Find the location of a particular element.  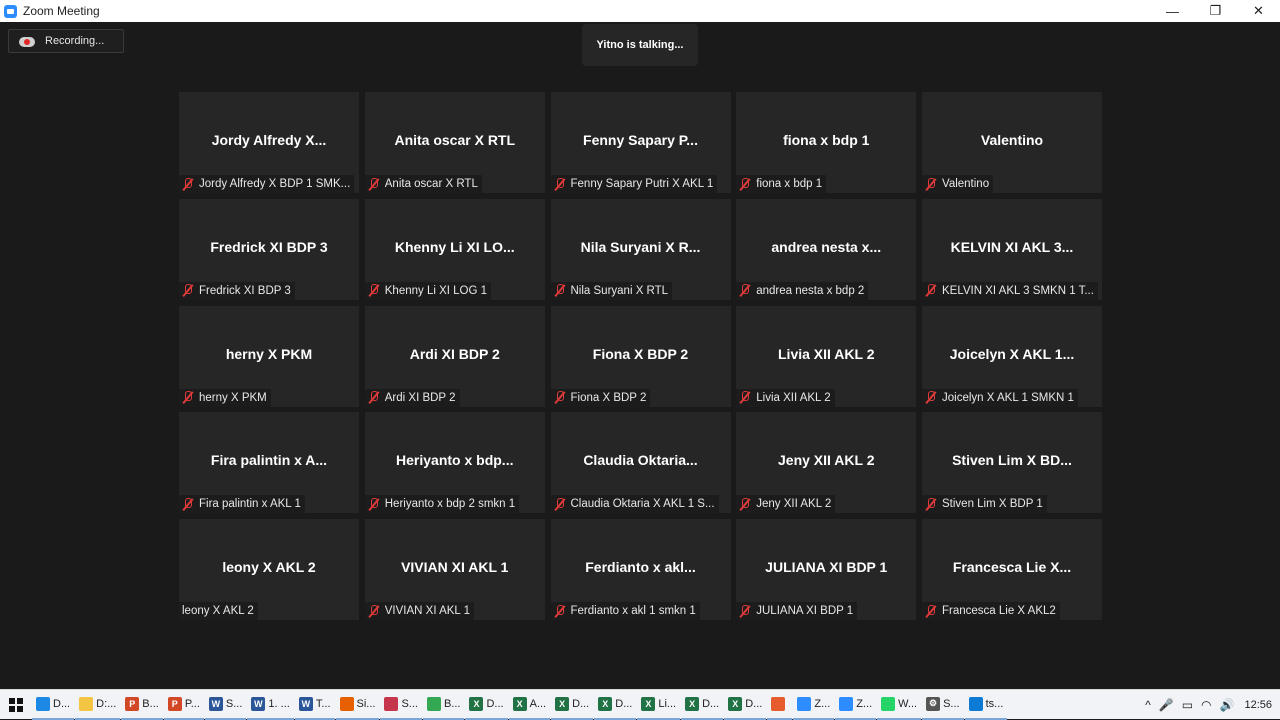

microphone-icon: 🎤 is located at coordinates (1166, 705).